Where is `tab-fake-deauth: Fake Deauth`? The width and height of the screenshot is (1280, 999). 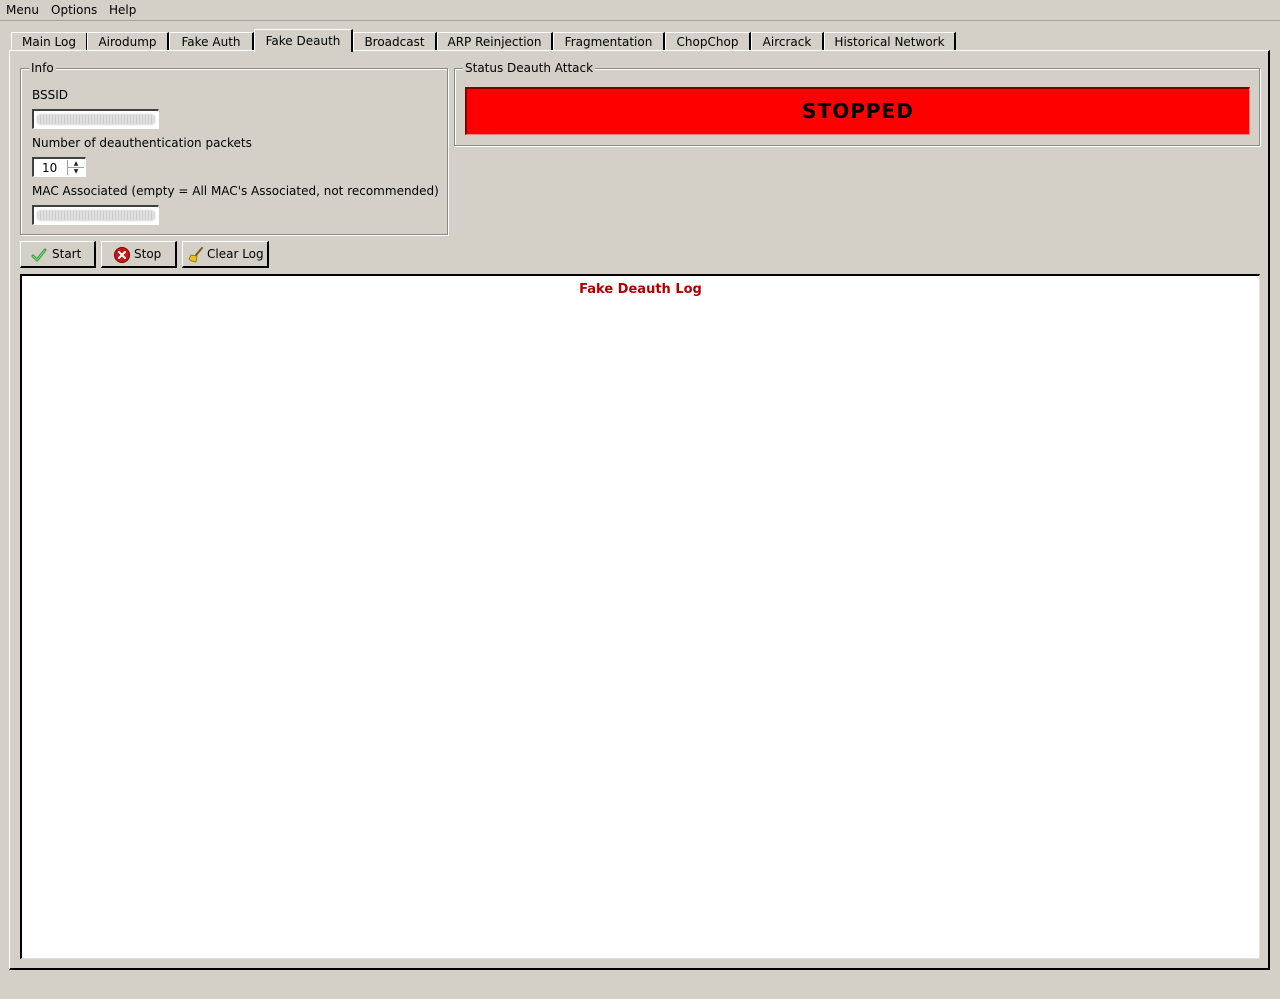
tab-fake-deauth: Fake Deauth is located at coordinates (303, 40).